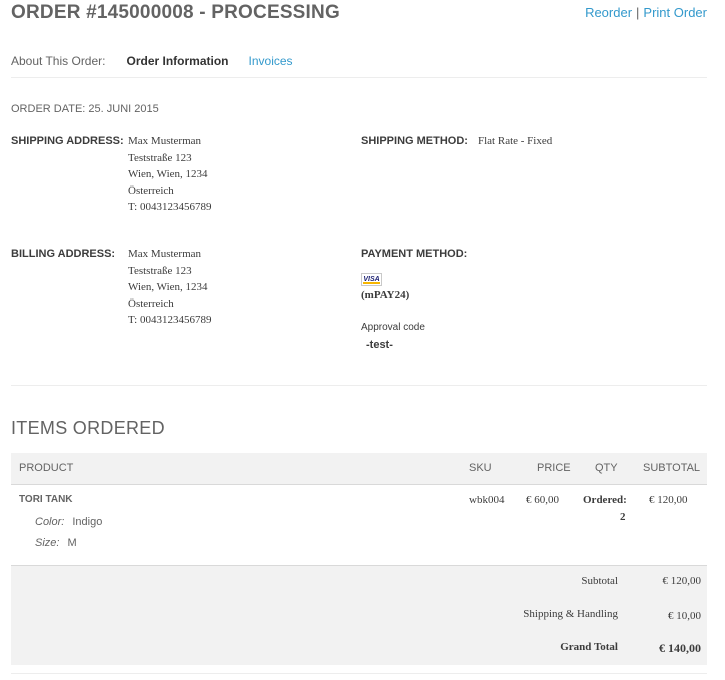  What do you see at coordinates (175, 12) in the screenshot?
I see `page-title: ORDER #145000008 - PROCESSING` at bounding box center [175, 12].